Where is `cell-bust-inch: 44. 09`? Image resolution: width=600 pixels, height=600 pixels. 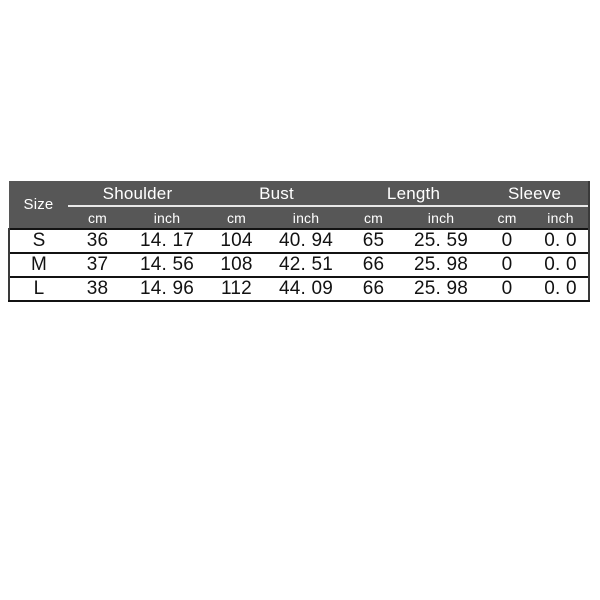
cell-bust-inch: 44. 09 is located at coordinates (306, 289).